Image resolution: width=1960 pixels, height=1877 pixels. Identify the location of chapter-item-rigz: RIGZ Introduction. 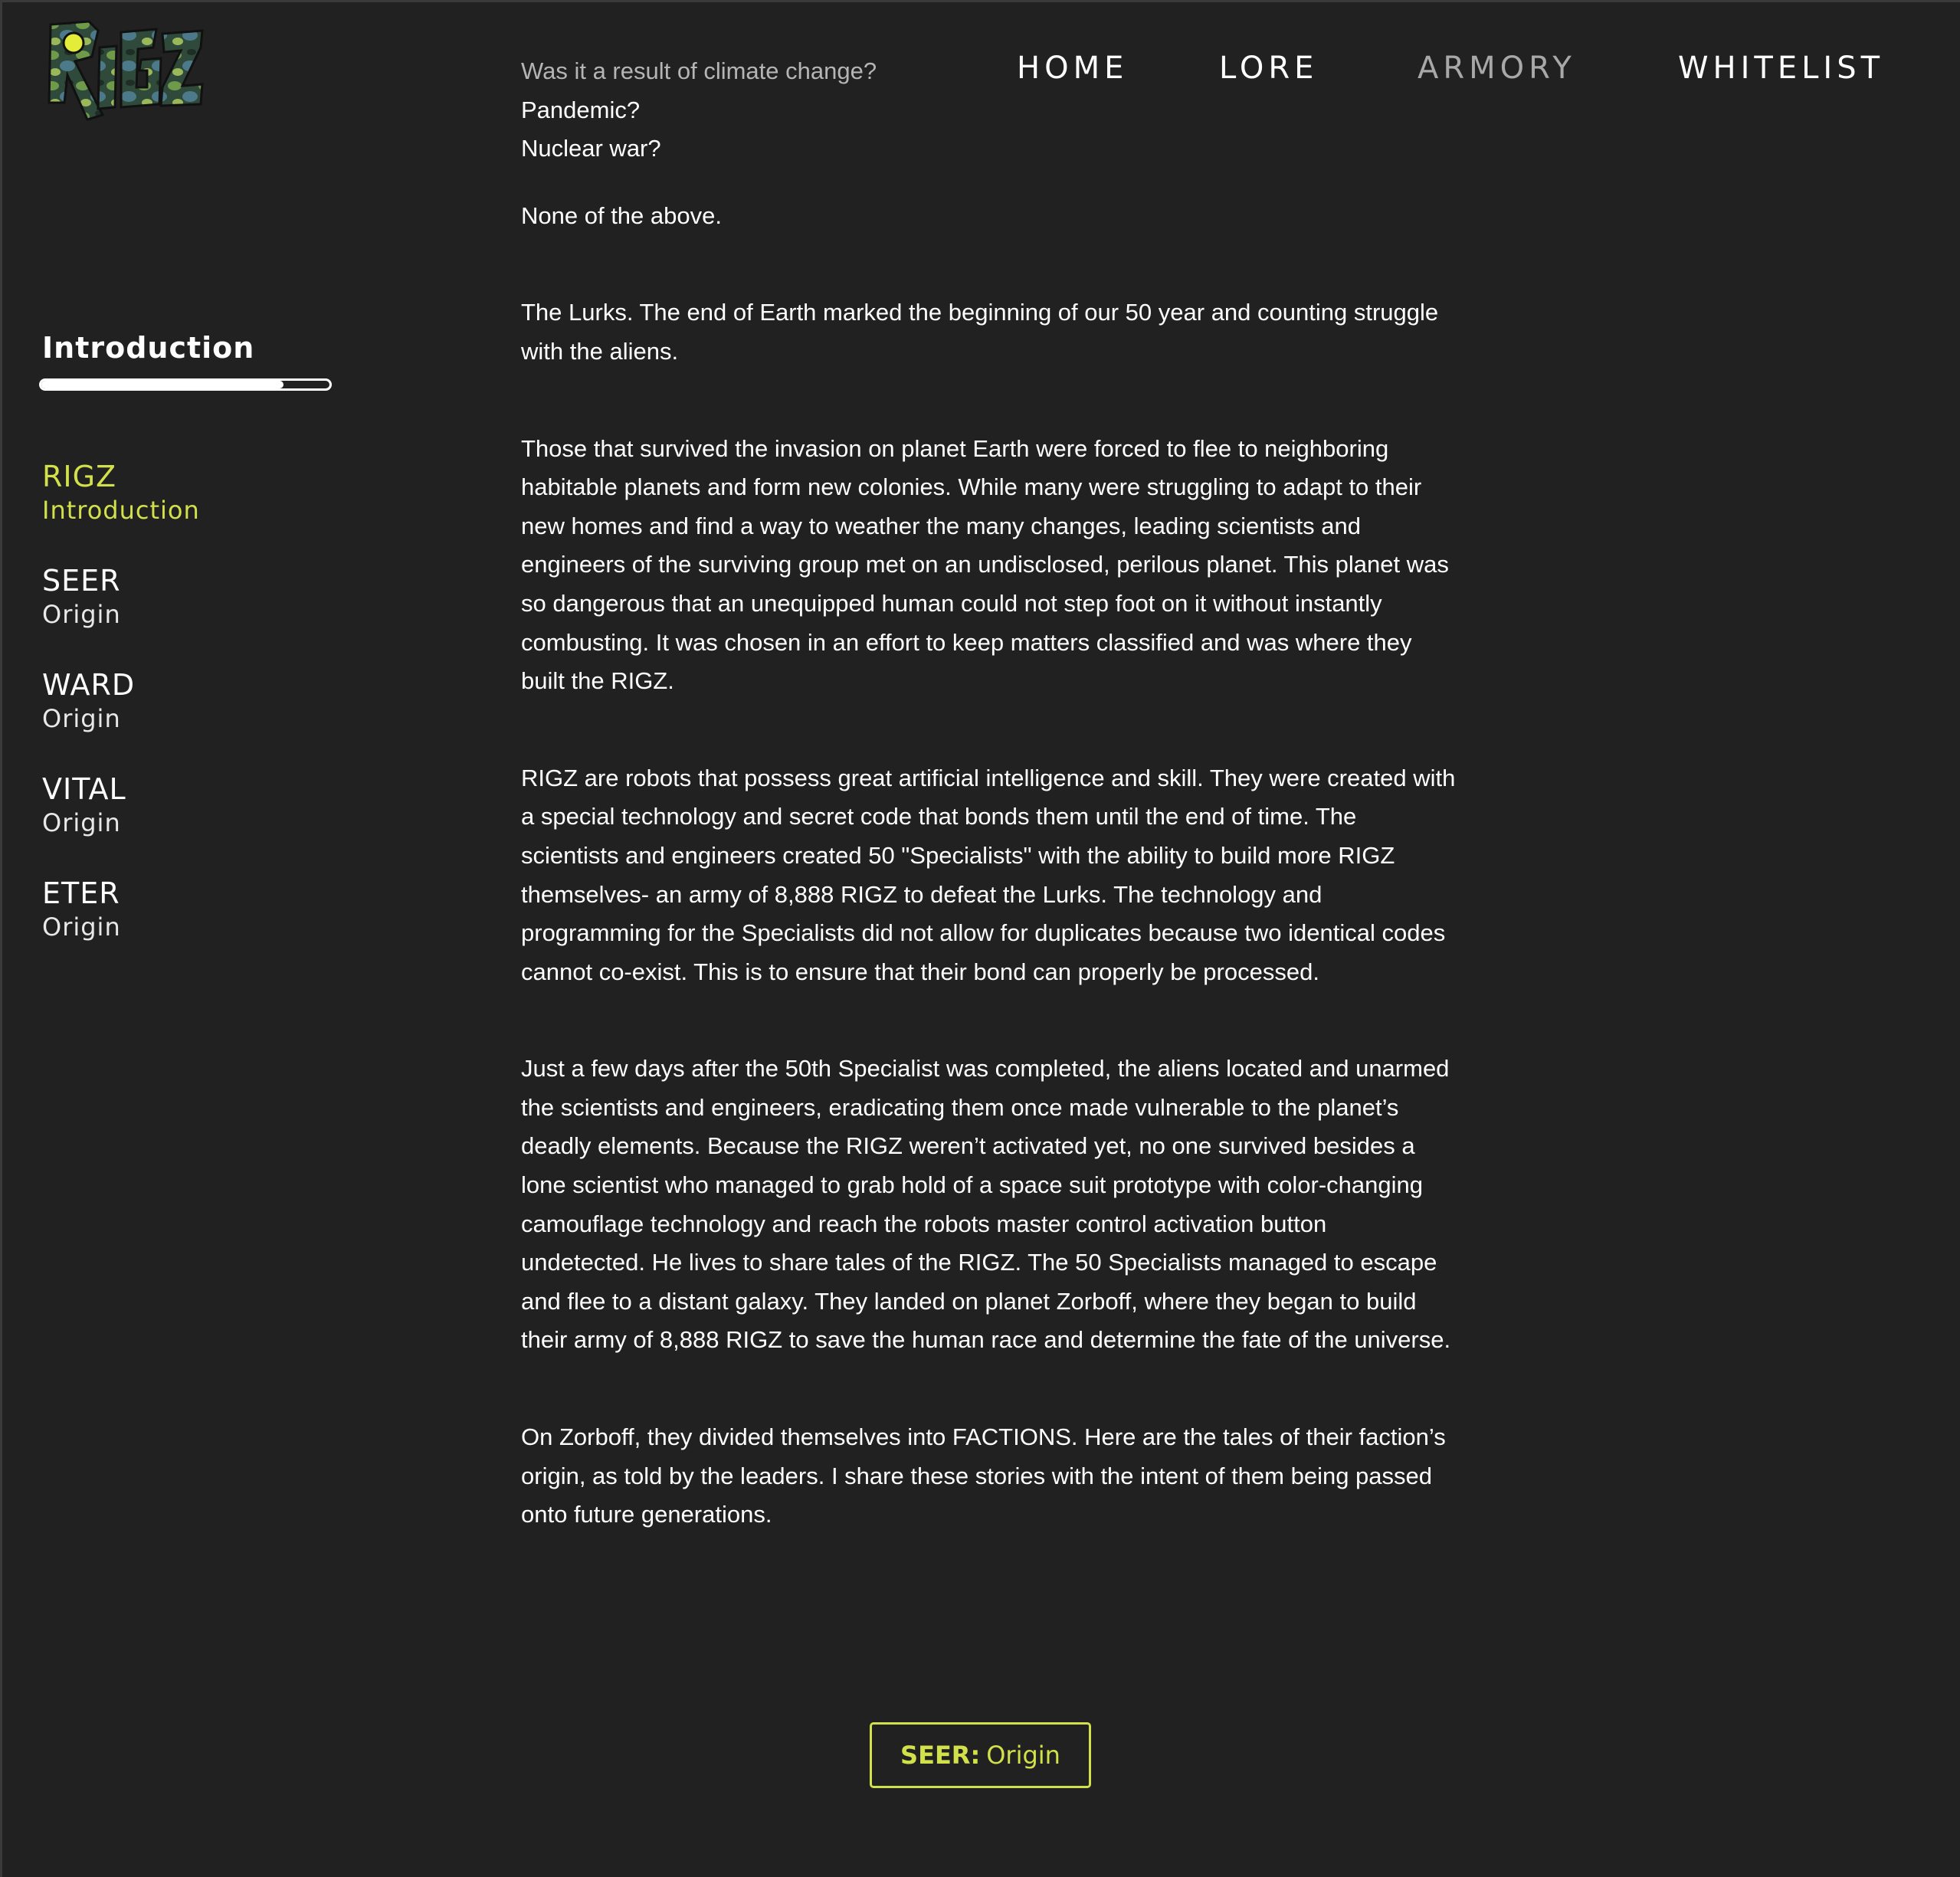
(121, 510).